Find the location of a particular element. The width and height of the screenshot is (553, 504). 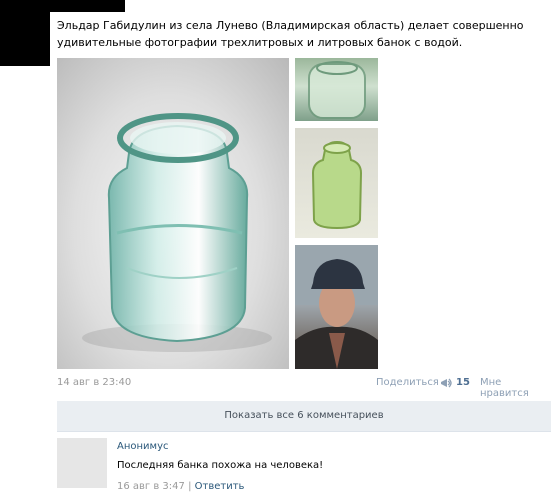

show-all-comments-button: Показать все 6 комментариев is located at coordinates (304, 416).